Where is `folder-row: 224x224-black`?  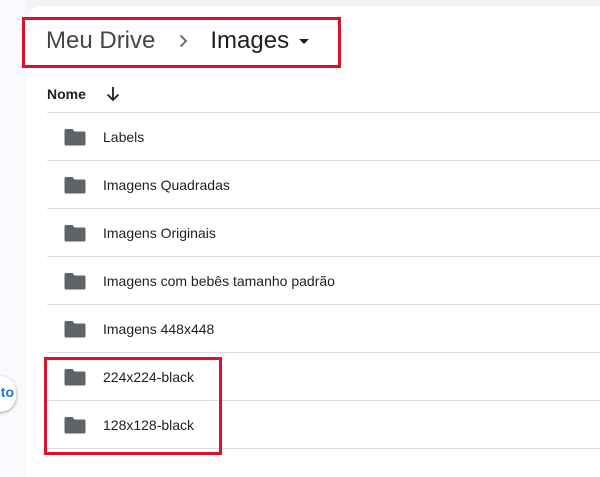
folder-row: 224x224-black is located at coordinates (323, 377).